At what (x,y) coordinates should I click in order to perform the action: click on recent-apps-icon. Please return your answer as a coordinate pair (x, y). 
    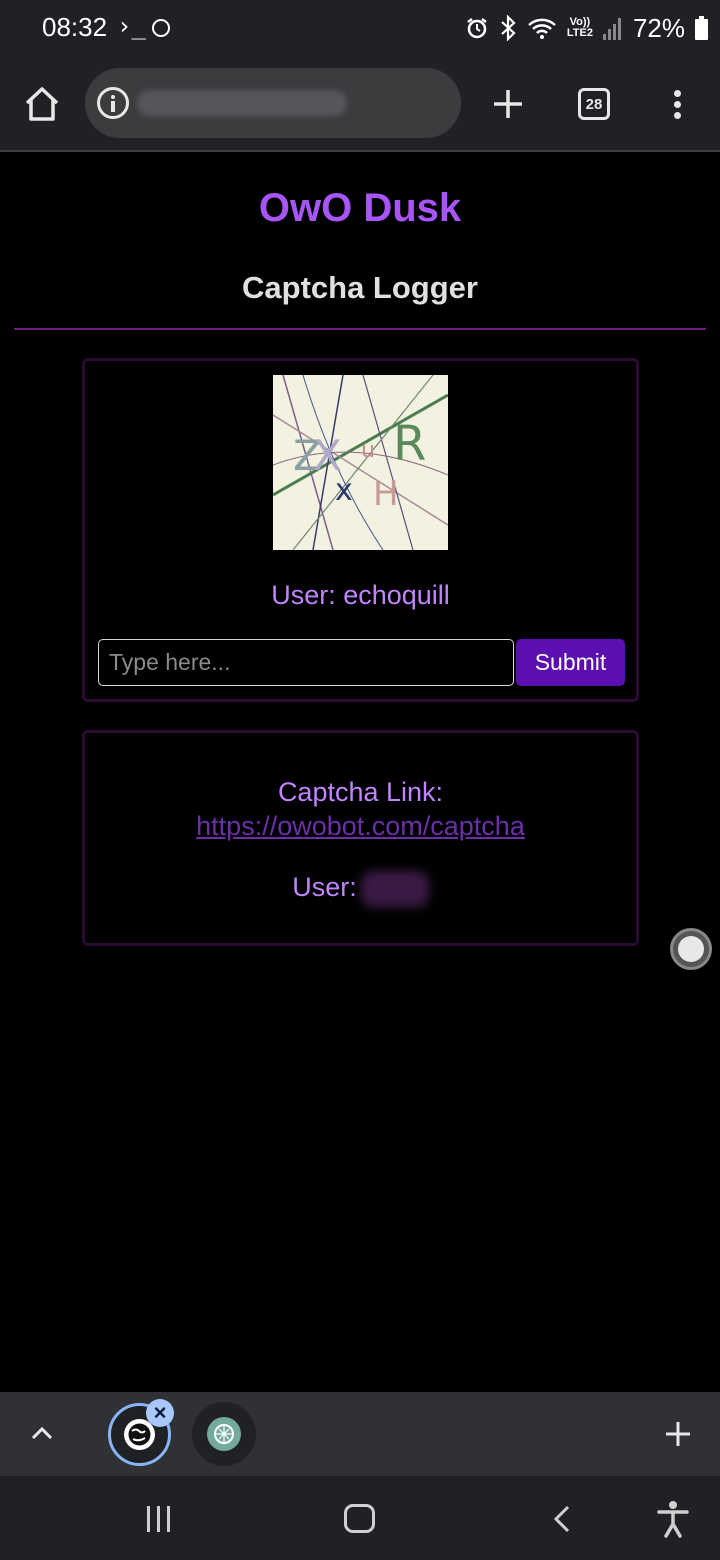
    Looking at the image, I should click on (159, 1519).